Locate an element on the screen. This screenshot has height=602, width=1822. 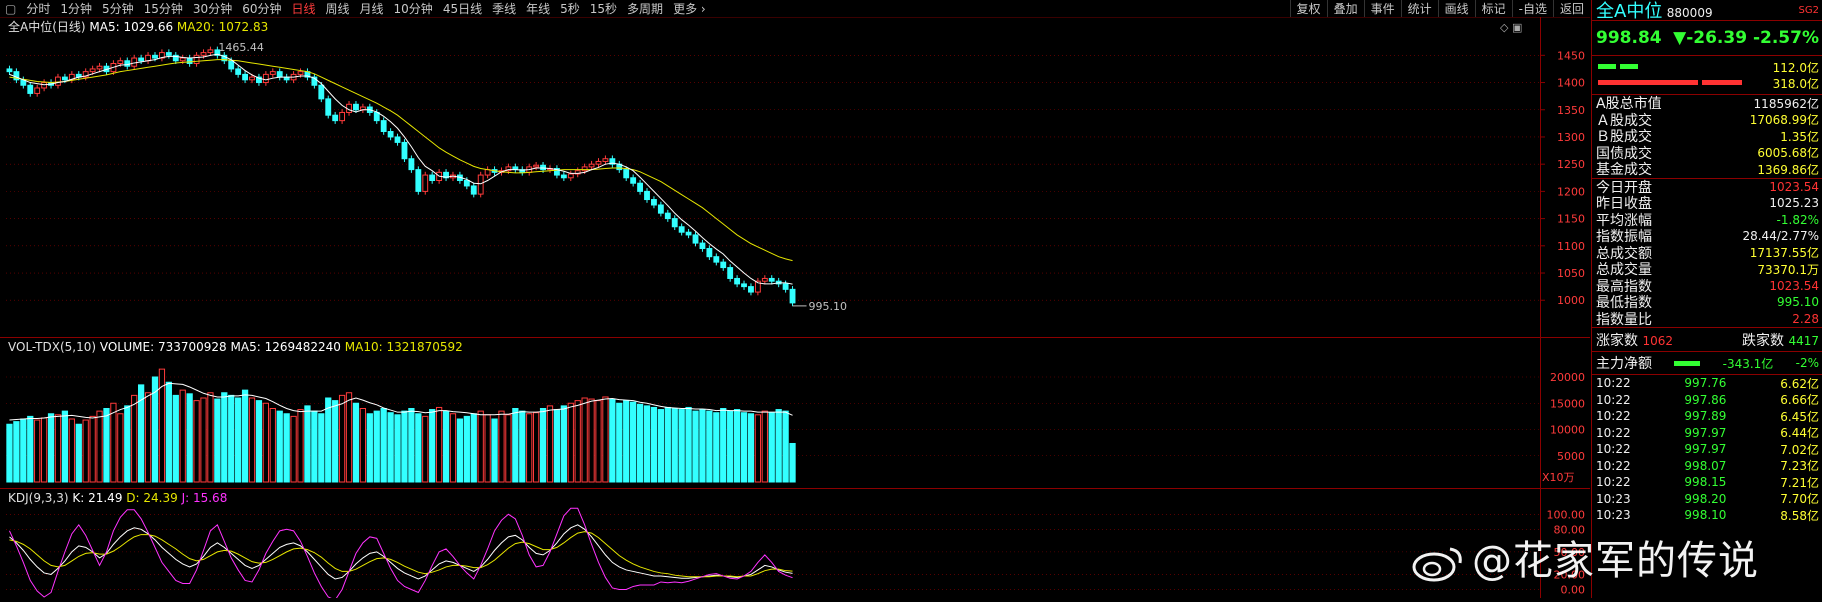
tool-button-0: 复权 is located at coordinates (1308, 8).